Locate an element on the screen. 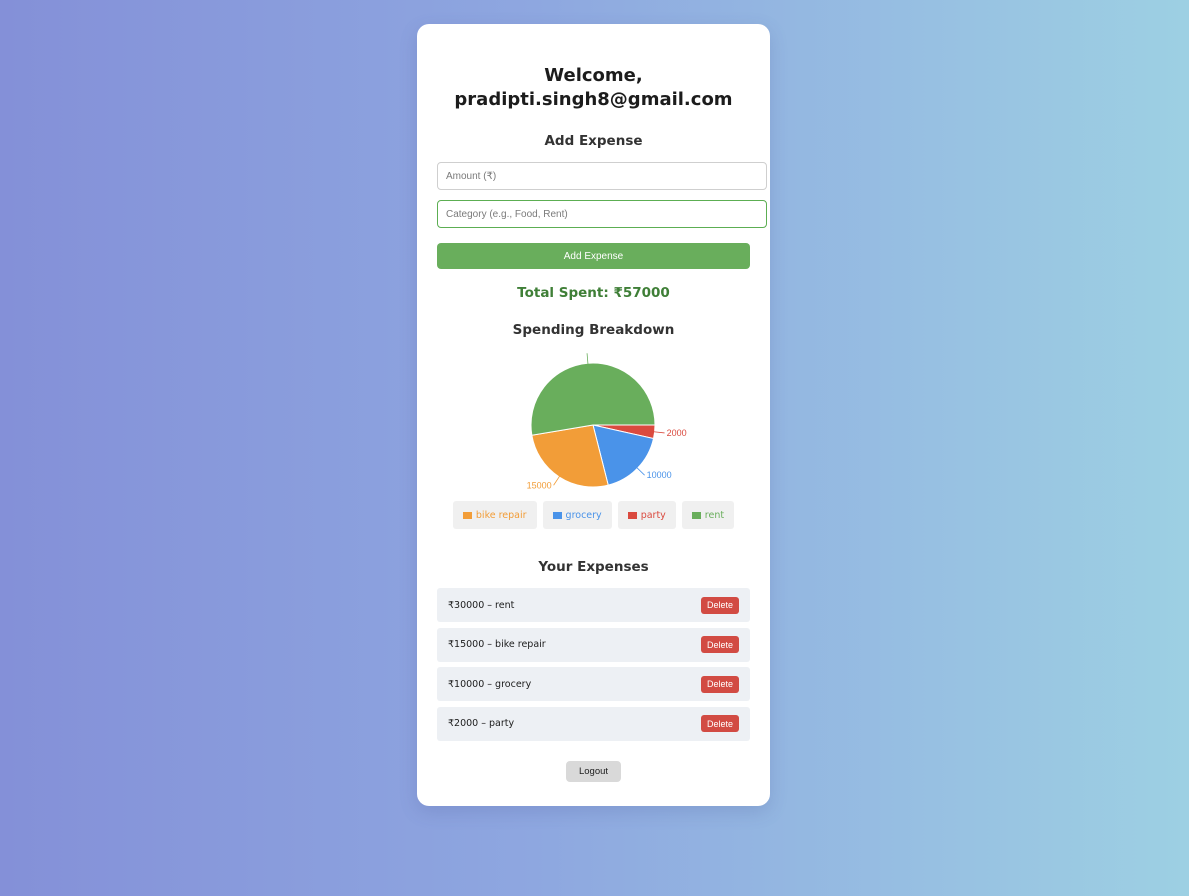 The image size is (1189, 896). user-email: pradipti.singh8@gmail.com is located at coordinates (593, 99).